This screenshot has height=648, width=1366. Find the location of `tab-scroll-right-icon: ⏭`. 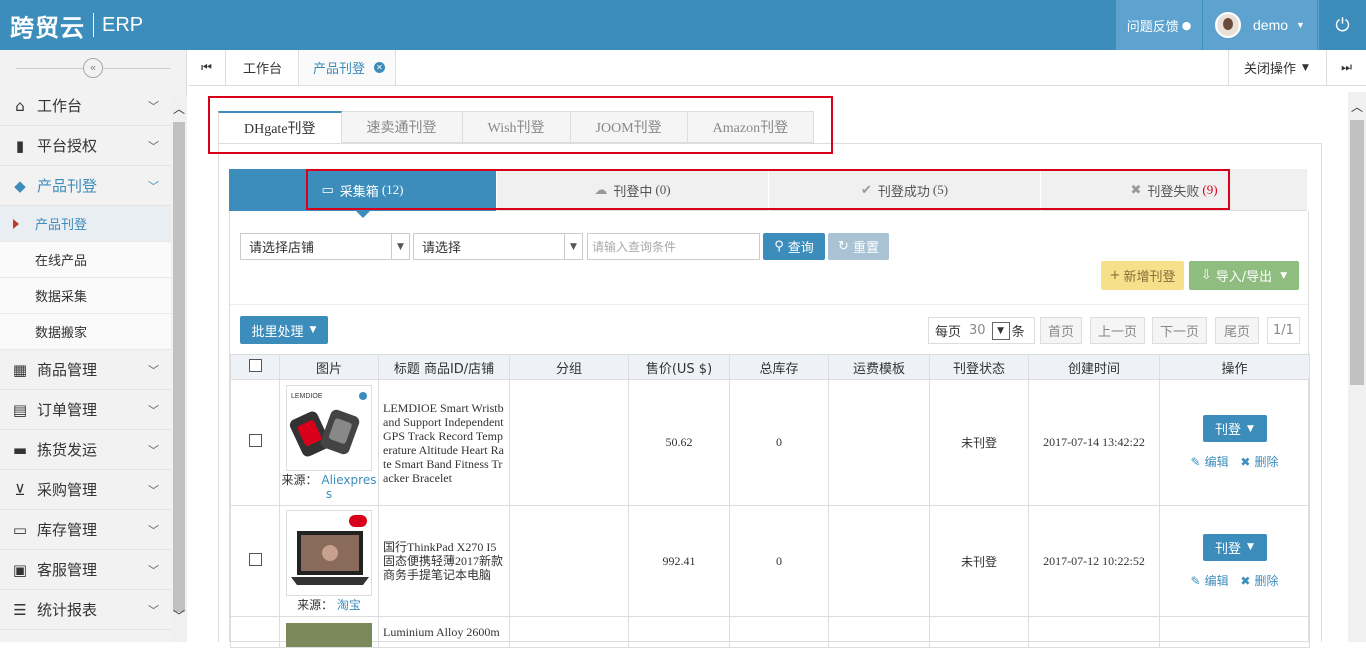

tab-scroll-right-icon: ⏭ is located at coordinates (1346, 67).